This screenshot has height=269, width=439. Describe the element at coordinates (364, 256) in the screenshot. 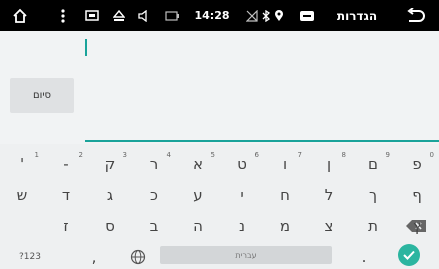

I see `period-key: .` at that location.